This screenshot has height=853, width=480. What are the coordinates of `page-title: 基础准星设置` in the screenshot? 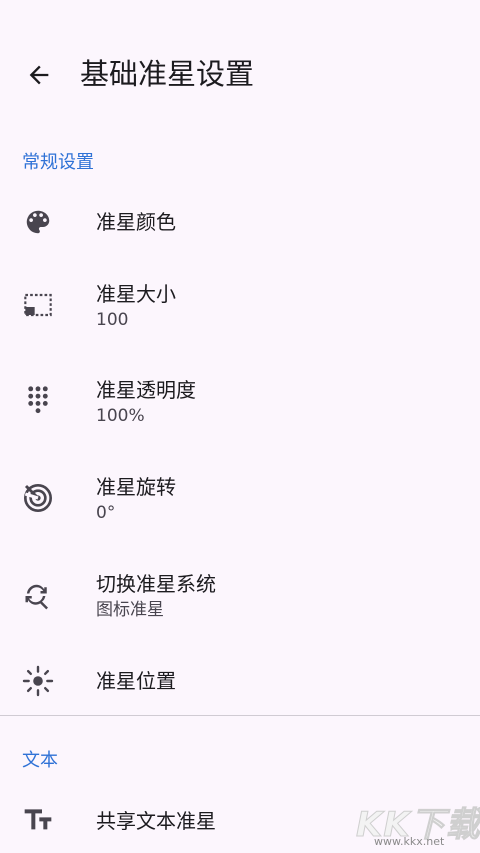 It's located at (167, 74).